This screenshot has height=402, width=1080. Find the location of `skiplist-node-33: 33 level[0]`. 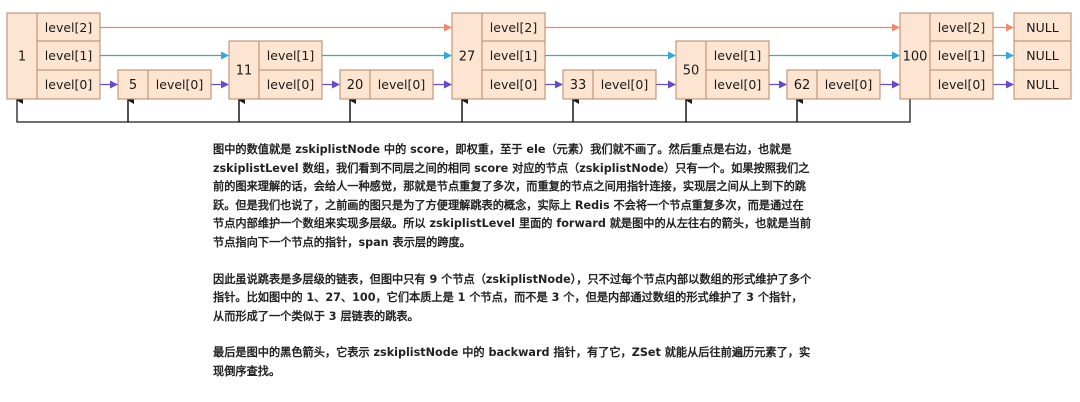

skiplist-node-33: 33 level[0] is located at coordinates (609, 84).